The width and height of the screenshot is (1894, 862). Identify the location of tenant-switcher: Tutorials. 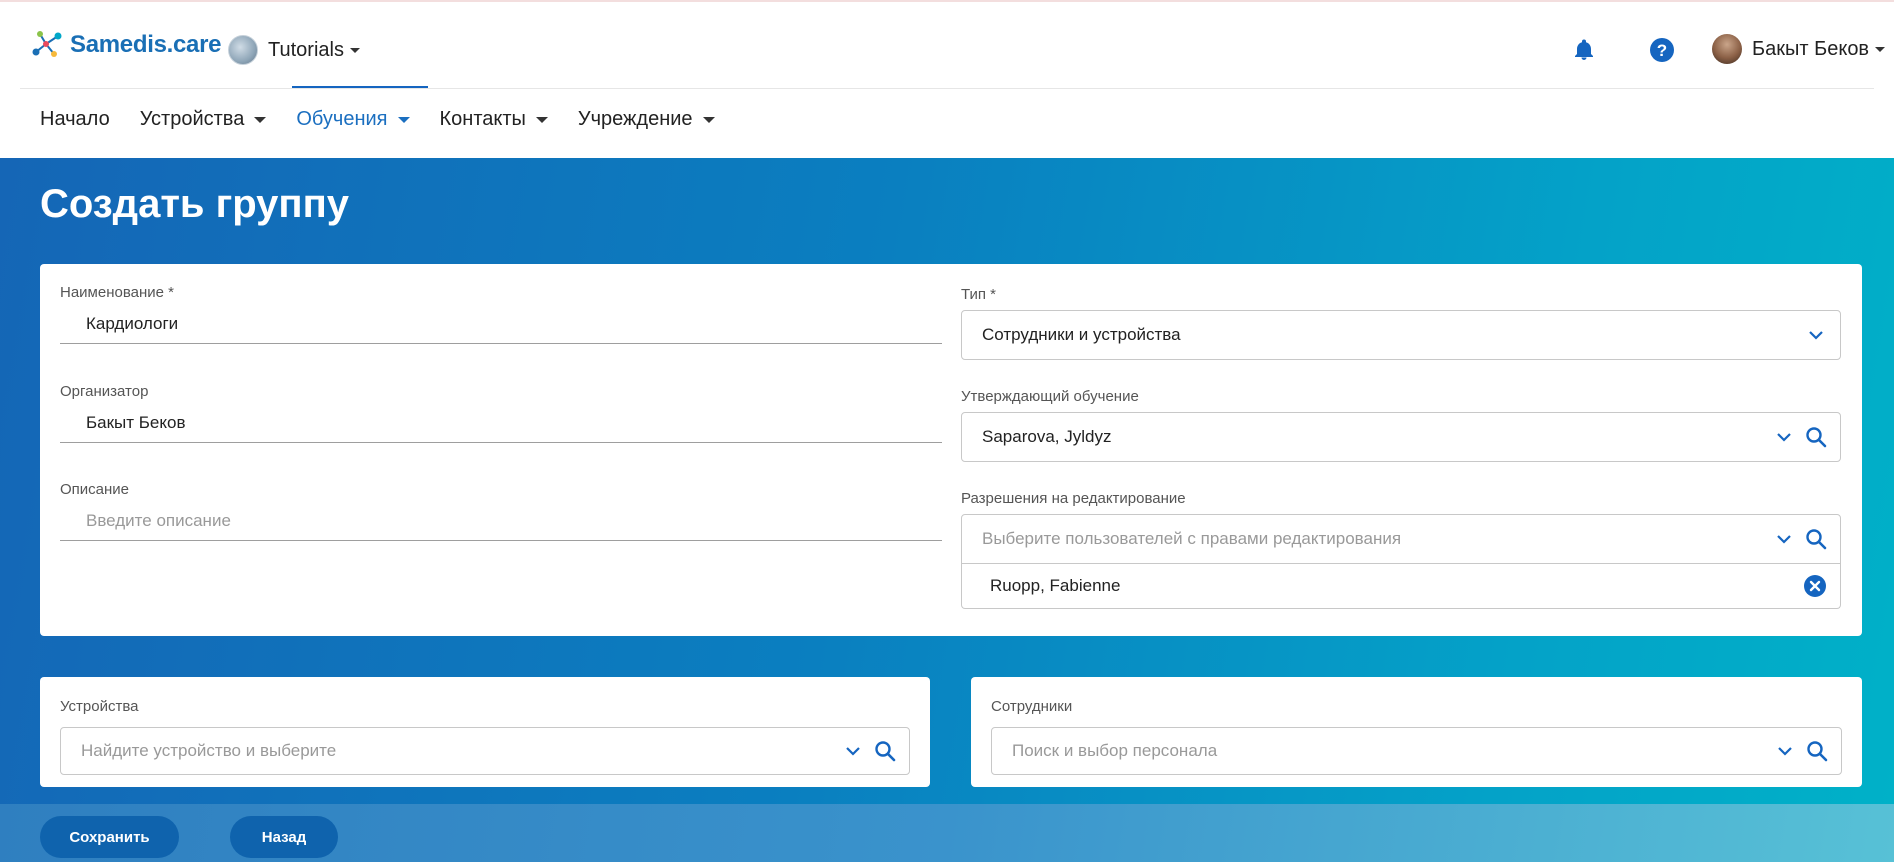
(294, 50).